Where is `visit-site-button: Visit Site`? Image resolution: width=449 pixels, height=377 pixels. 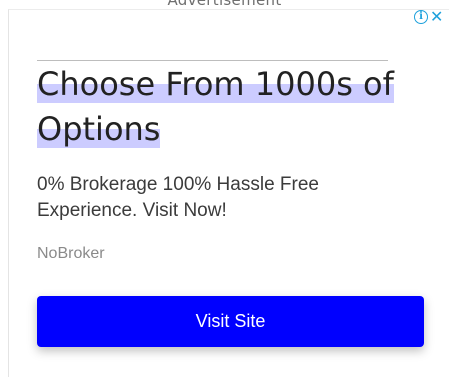 visit-site-button: Visit Site is located at coordinates (230, 321).